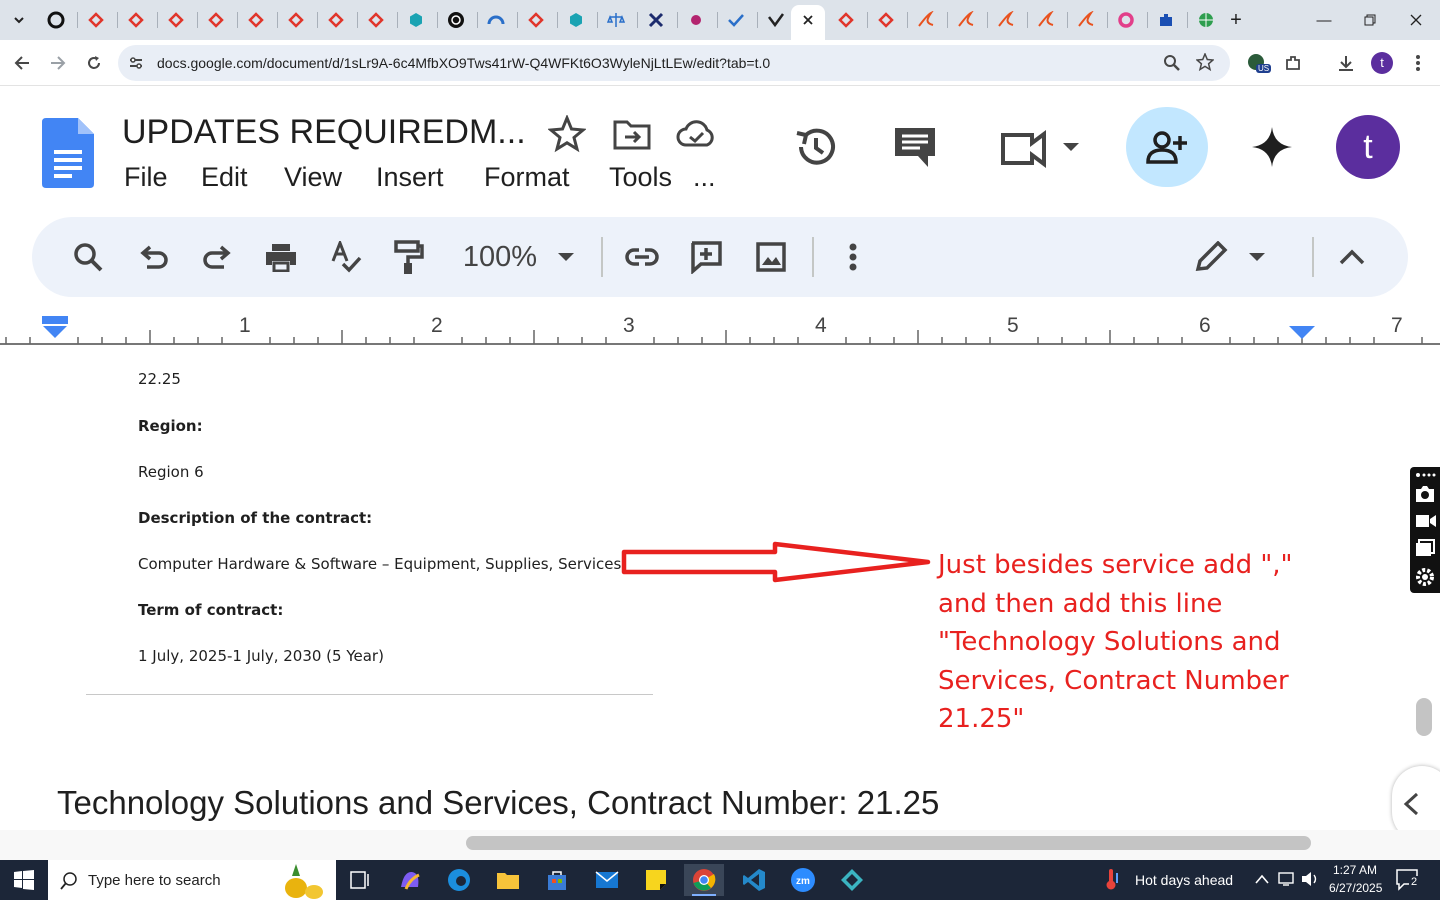 This screenshot has height=900, width=1440. What do you see at coordinates (154, 257) in the screenshot?
I see `undo-button` at bounding box center [154, 257].